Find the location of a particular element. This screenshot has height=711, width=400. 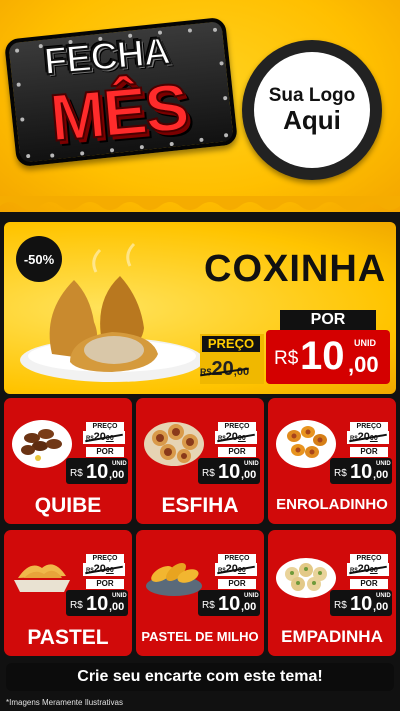

featured-product-name: COXINHA is located at coordinates (295, 269).